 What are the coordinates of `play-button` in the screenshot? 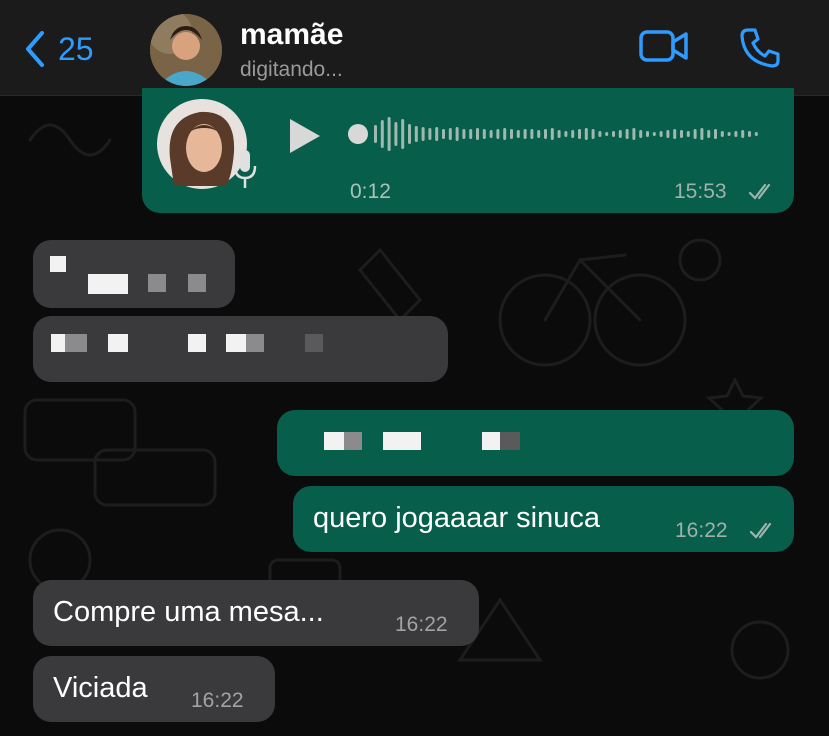 It's located at (304, 138).